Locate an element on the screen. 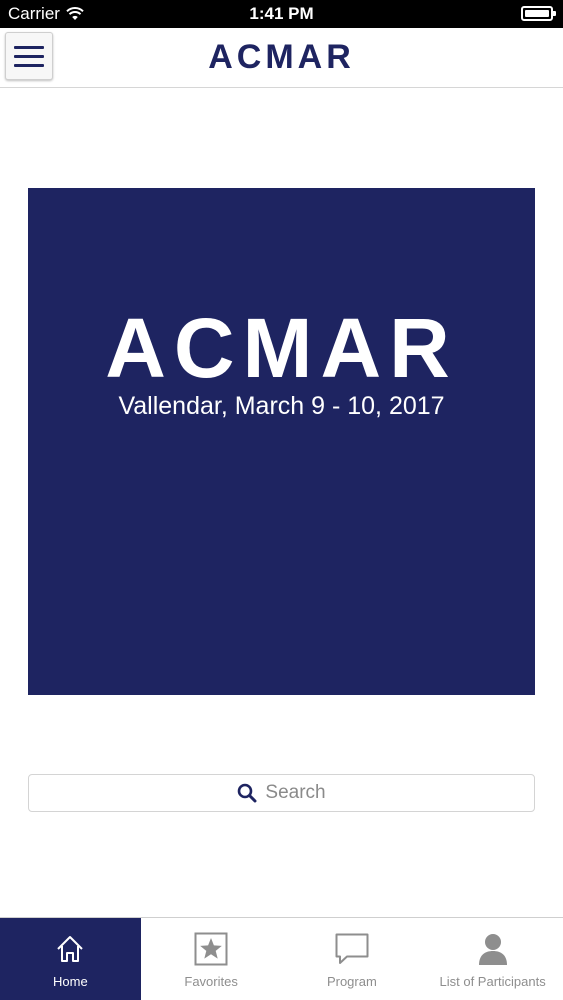 The height and width of the screenshot is (1000, 563). banner-subtitle: Vallendar, March 9 - 10, 2017 is located at coordinates (281, 406).